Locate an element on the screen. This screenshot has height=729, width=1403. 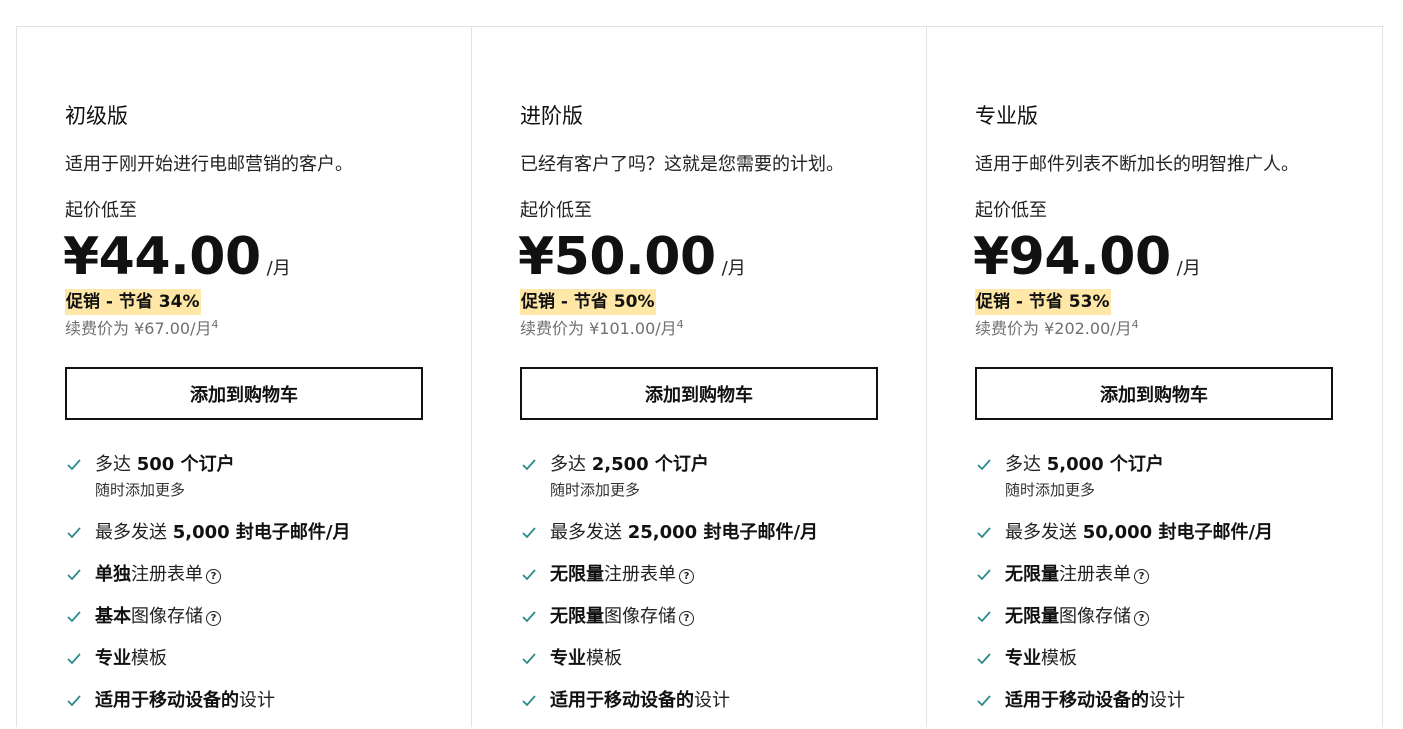
feature-highlight: 25,000 封电子邮件/月 is located at coordinates (723, 532).